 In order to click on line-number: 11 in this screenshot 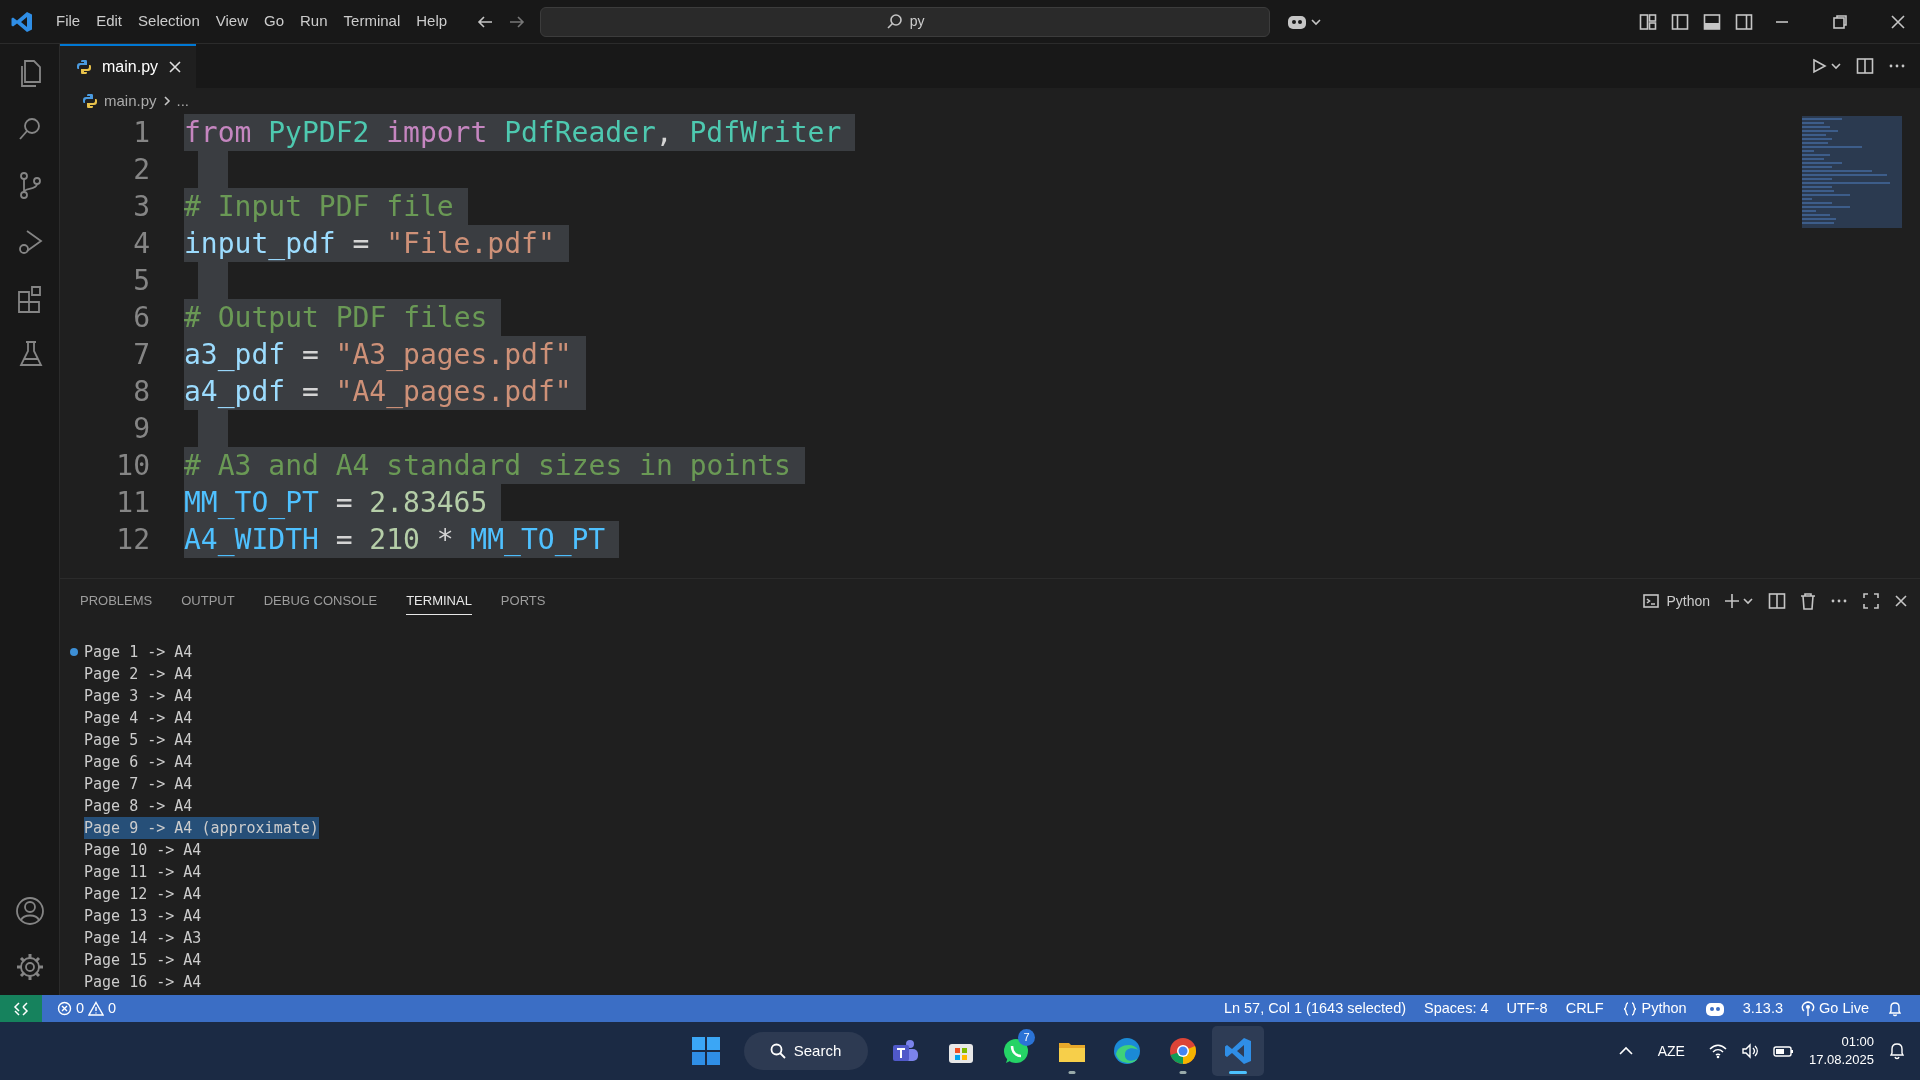, I will do `click(132, 503)`.